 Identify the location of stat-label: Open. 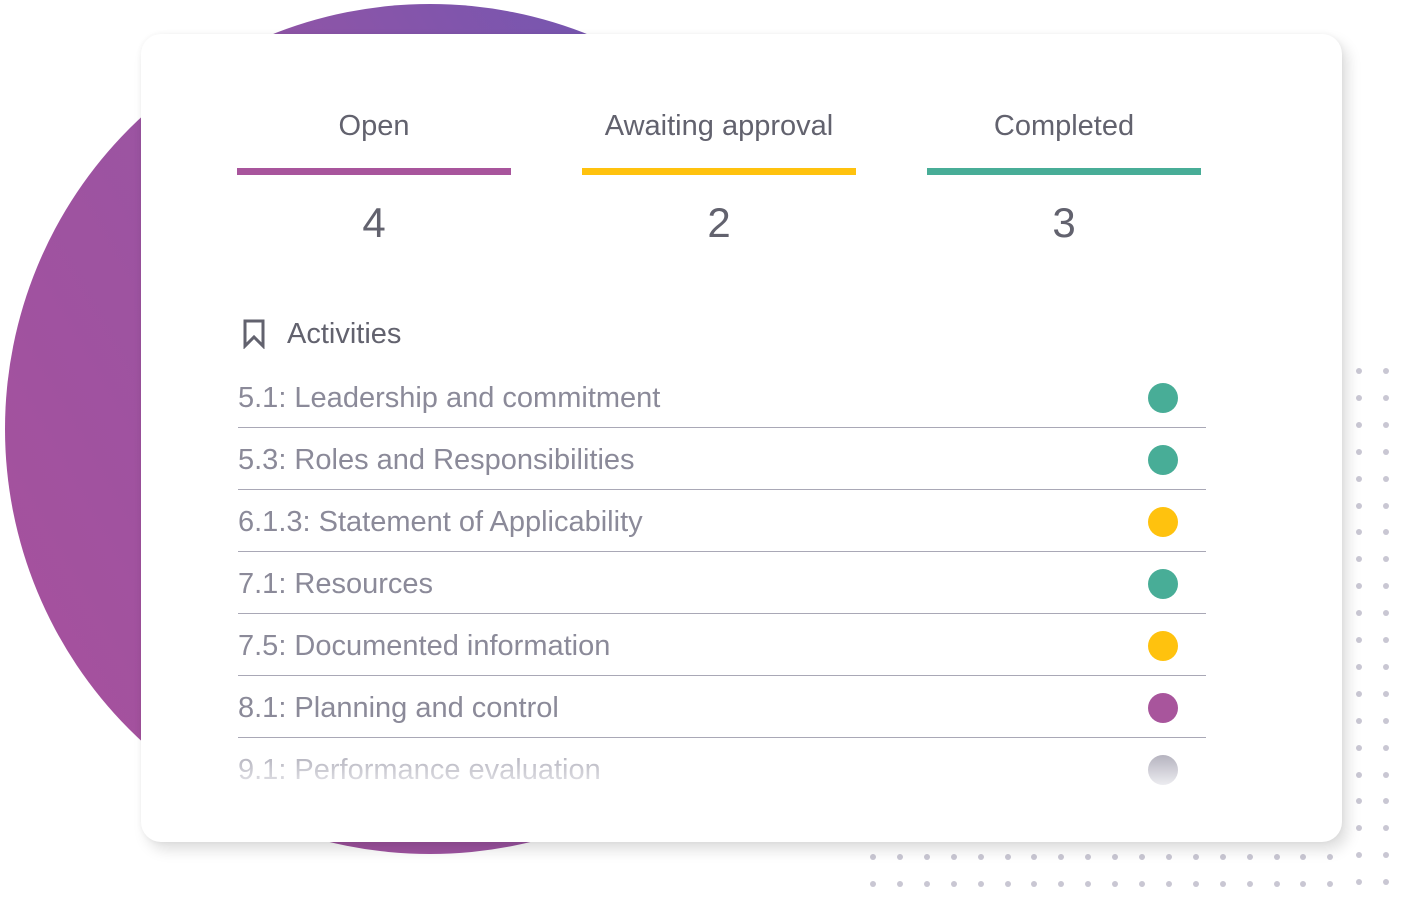
(374, 126).